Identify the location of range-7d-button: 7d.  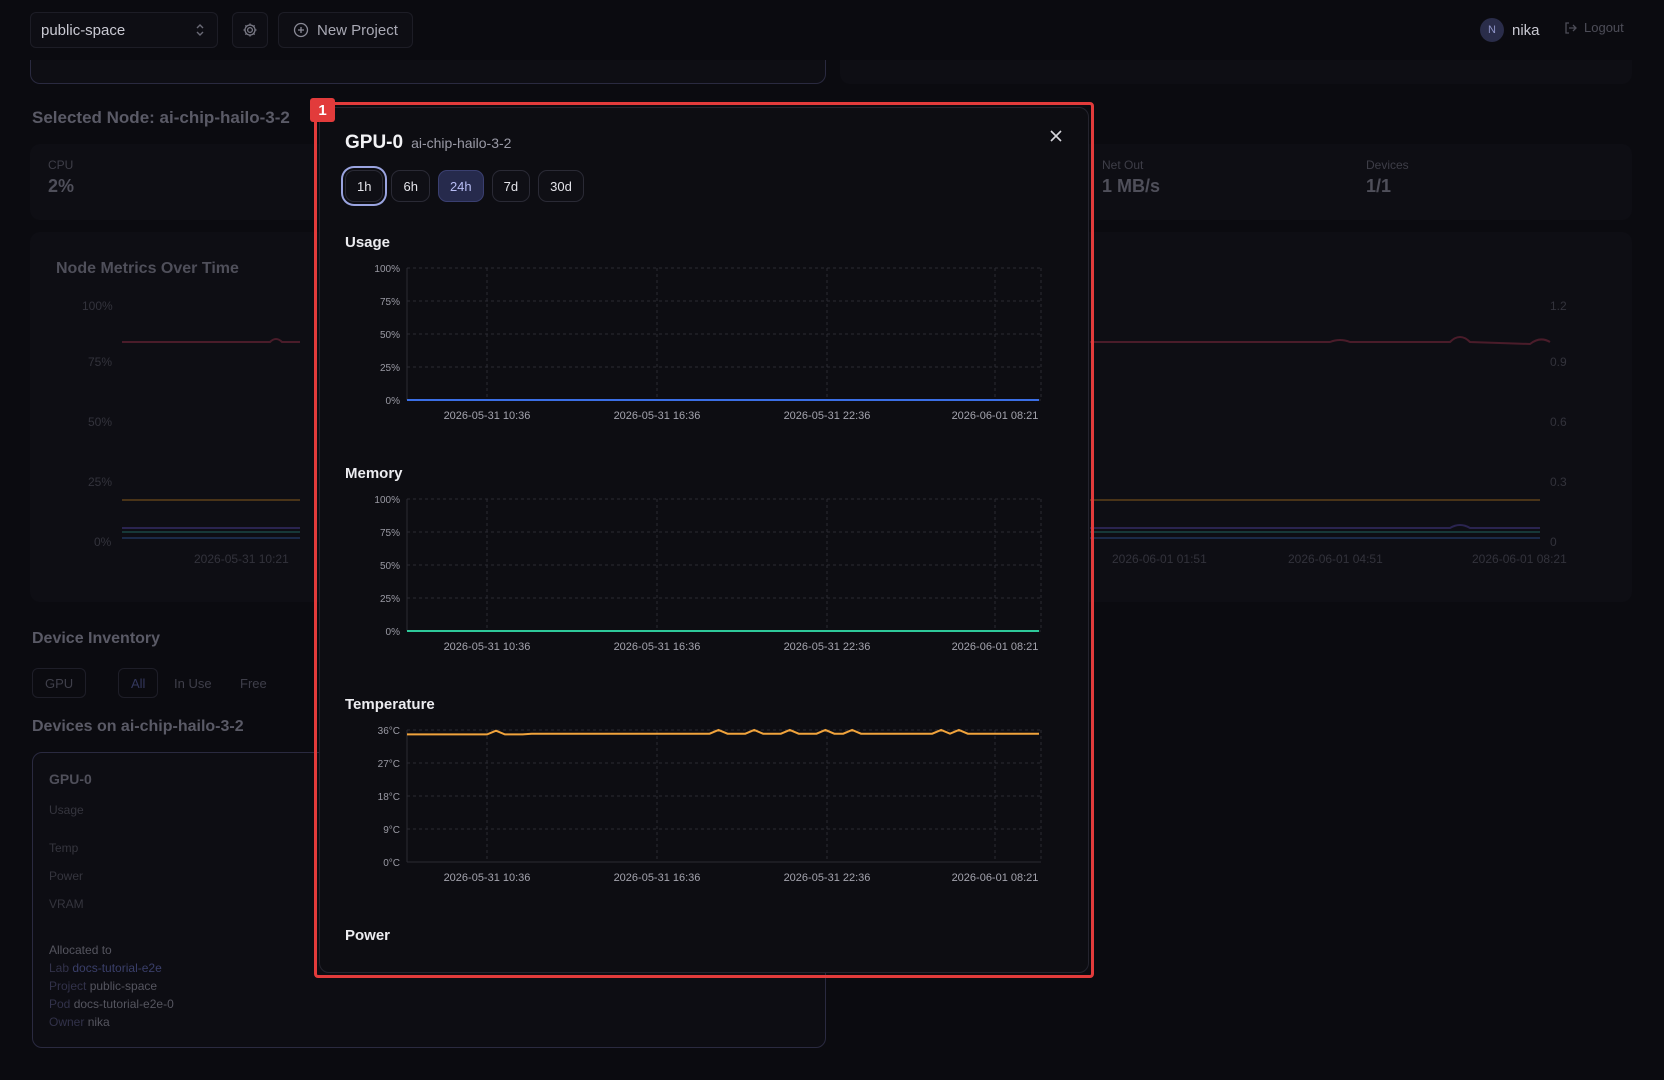
(511, 186).